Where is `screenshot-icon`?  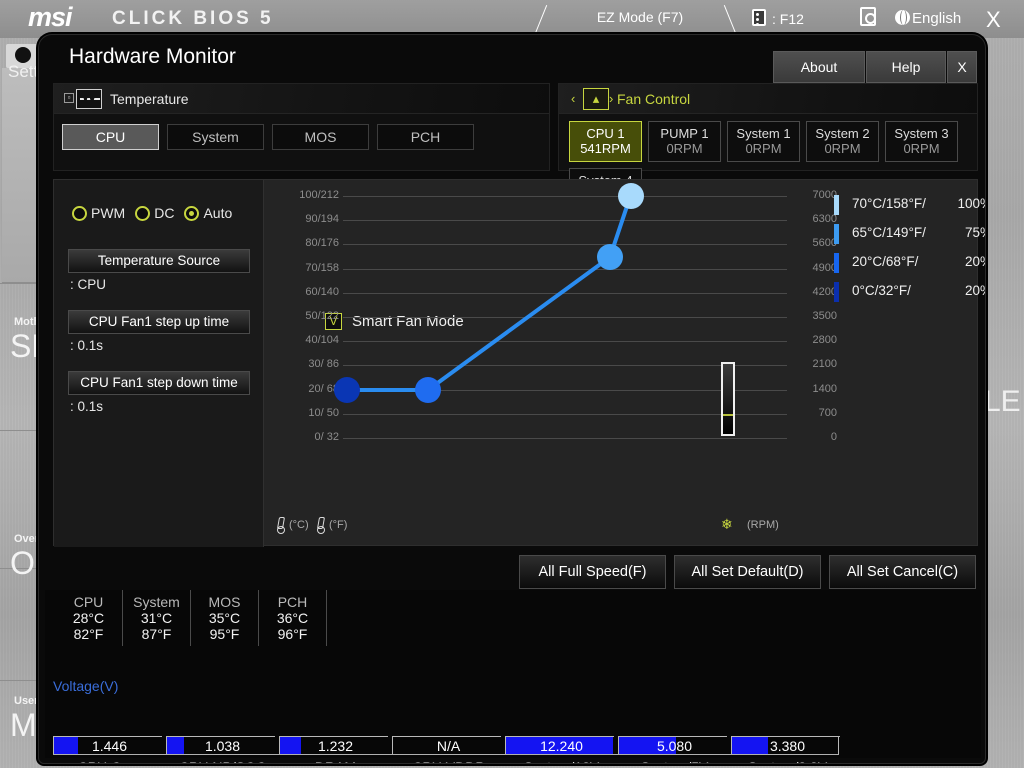 screenshot-icon is located at coordinates (759, 17).